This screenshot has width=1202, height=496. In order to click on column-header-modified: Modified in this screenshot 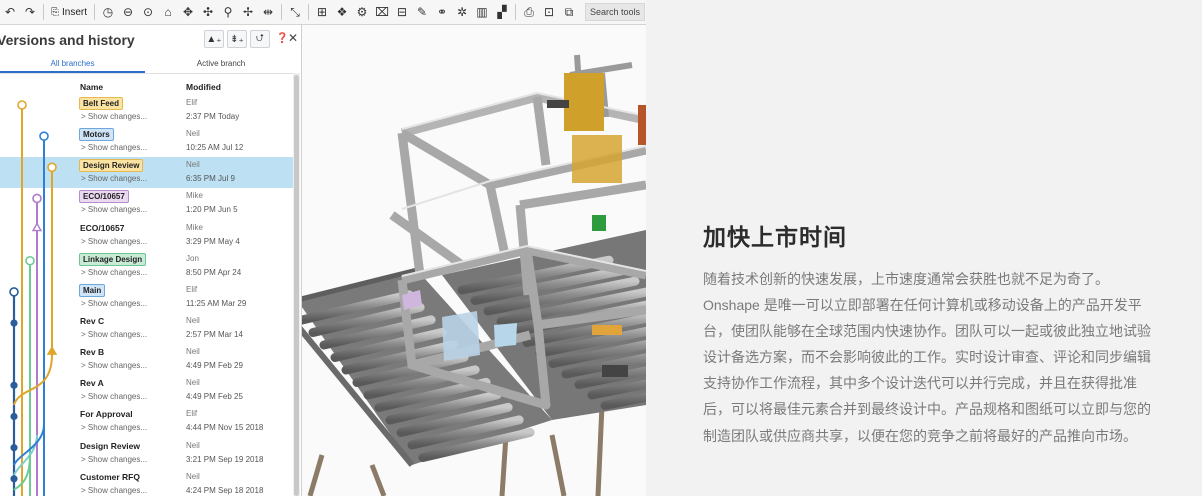, I will do `click(203, 87)`.